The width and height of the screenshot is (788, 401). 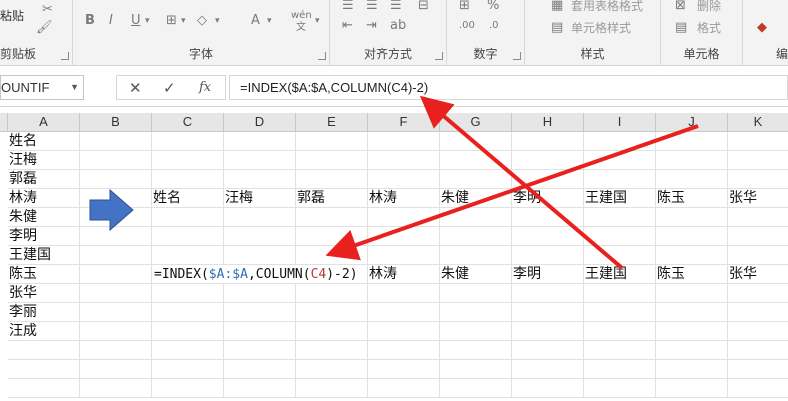 What do you see at coordinates (317, 21) in the screenshot?
I see `phonetic-dropdown-icon: ▾` at bounding box center [317, 21].